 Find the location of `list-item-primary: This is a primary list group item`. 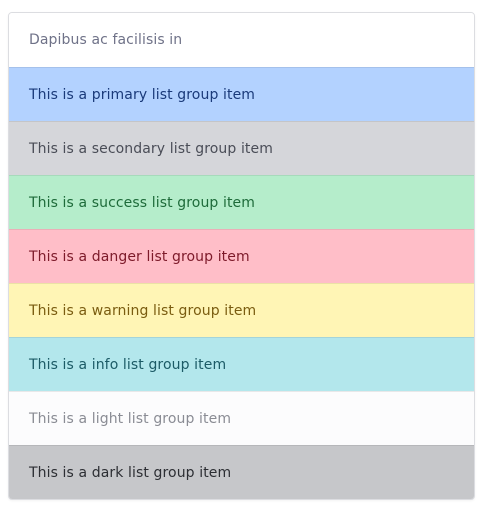

list-item-primary: This is a primary list group item is located at coordinates (241, 94).